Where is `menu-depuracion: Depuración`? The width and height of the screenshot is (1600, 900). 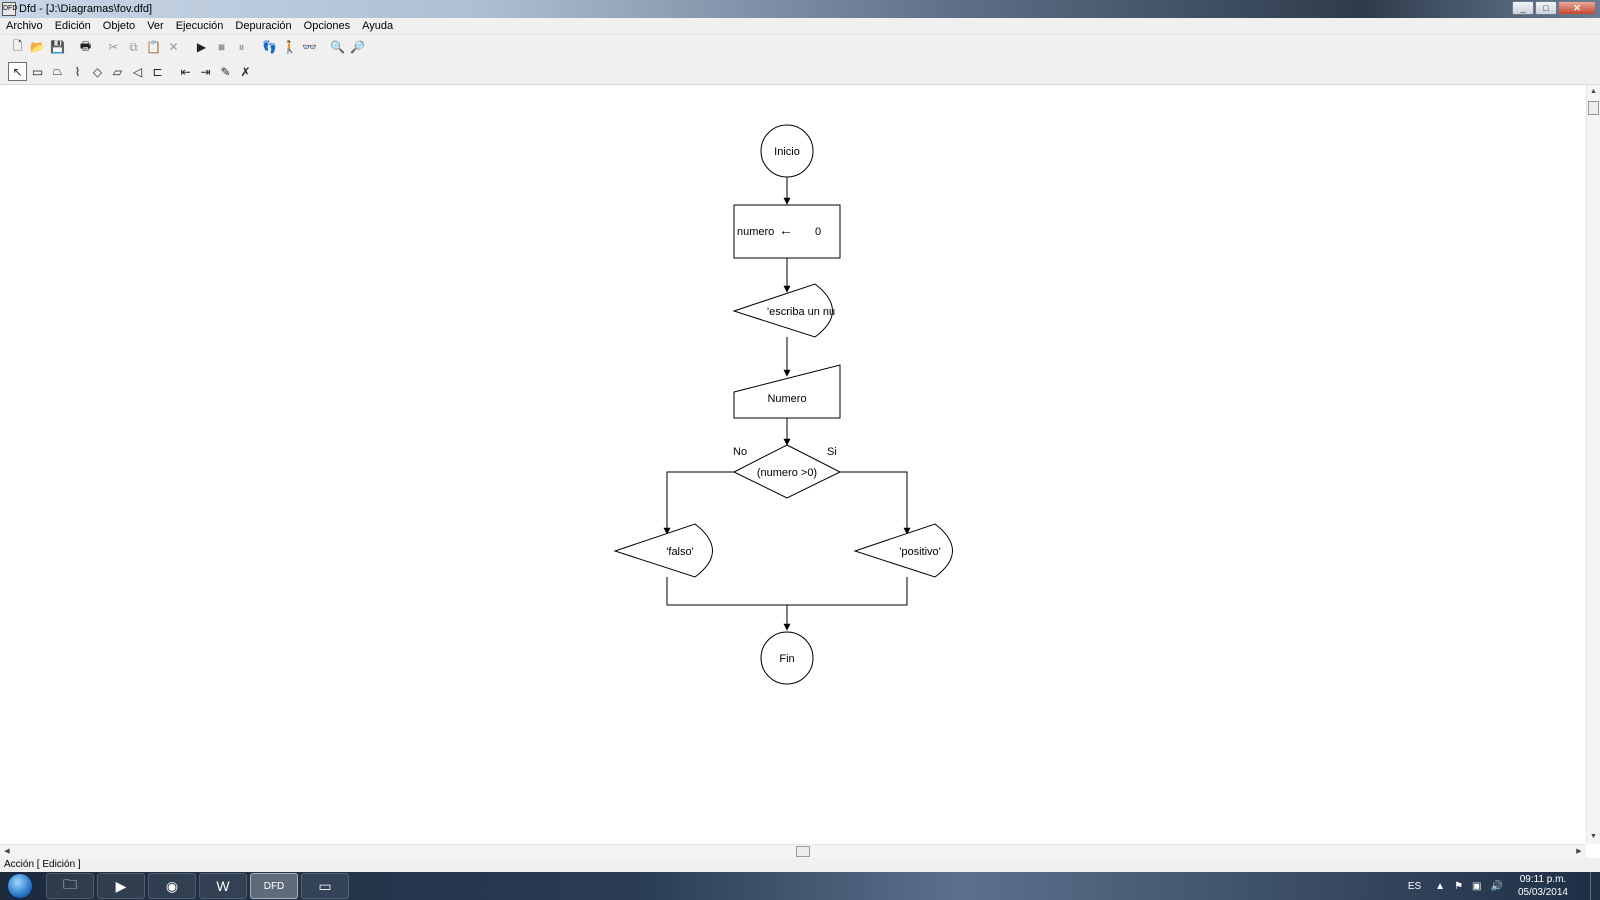
menu-depuracion: Depuración is located at coordinates (263, 26).